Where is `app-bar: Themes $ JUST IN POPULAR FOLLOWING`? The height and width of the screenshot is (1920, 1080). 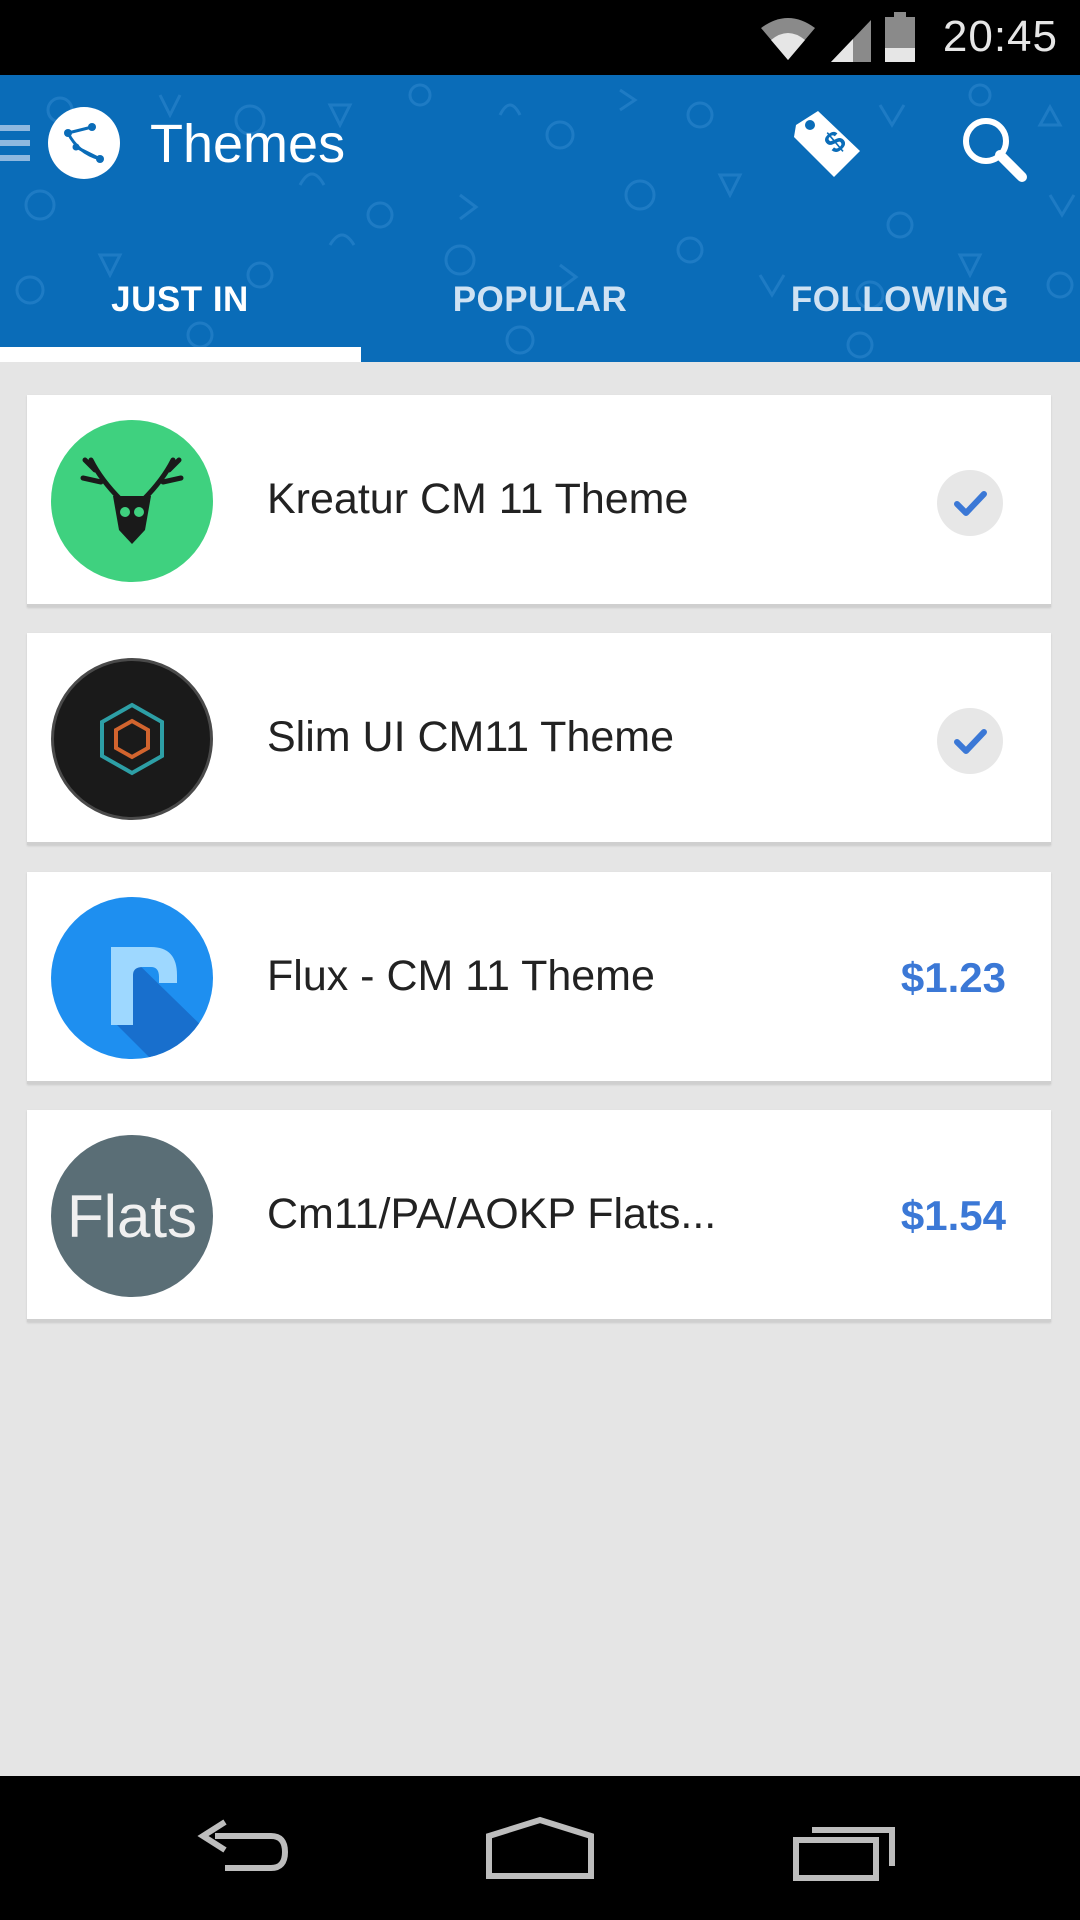 app-bar: Themes $ JUST IN POPULAR FOLLOWING is located at coordinates (540, 218).